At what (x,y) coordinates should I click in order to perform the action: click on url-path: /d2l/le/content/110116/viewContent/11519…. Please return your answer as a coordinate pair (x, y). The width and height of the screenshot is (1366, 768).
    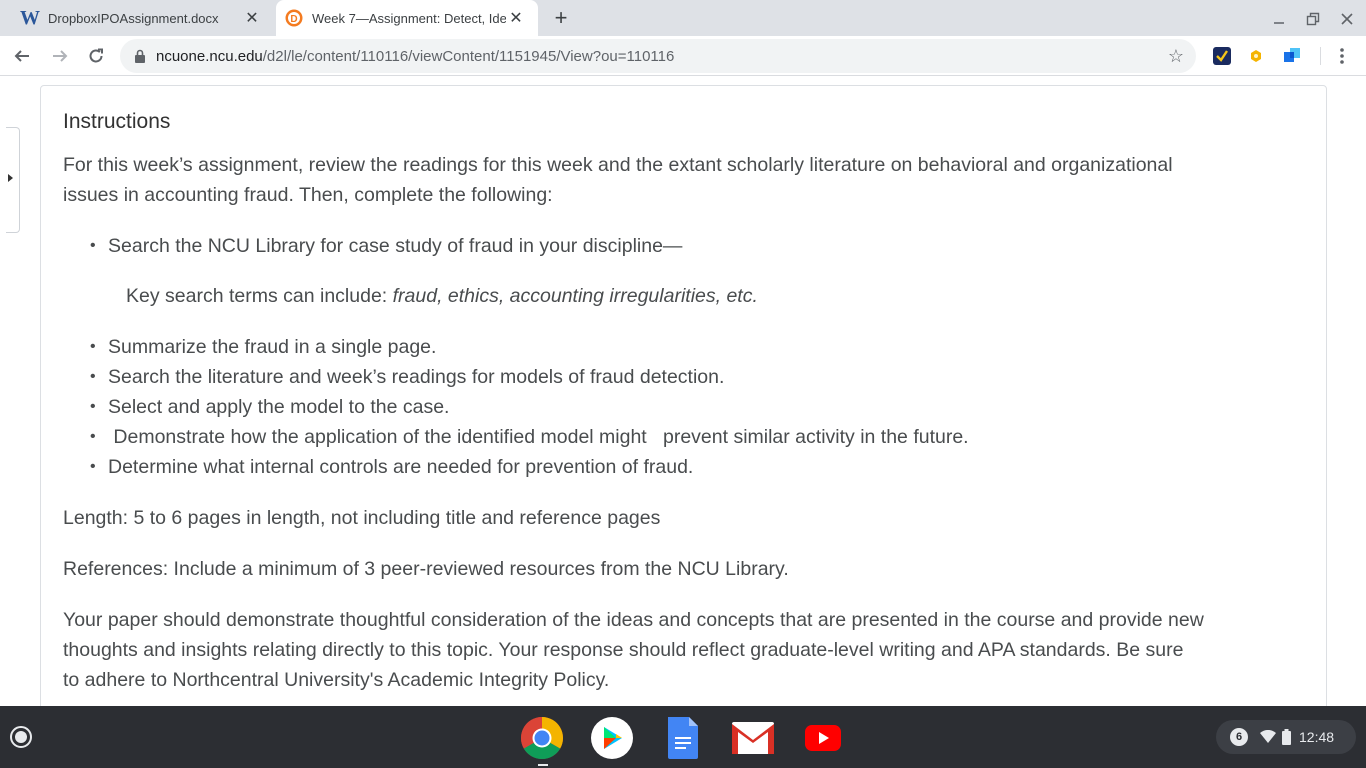
    Looking at the image, I should click on (468, 56).